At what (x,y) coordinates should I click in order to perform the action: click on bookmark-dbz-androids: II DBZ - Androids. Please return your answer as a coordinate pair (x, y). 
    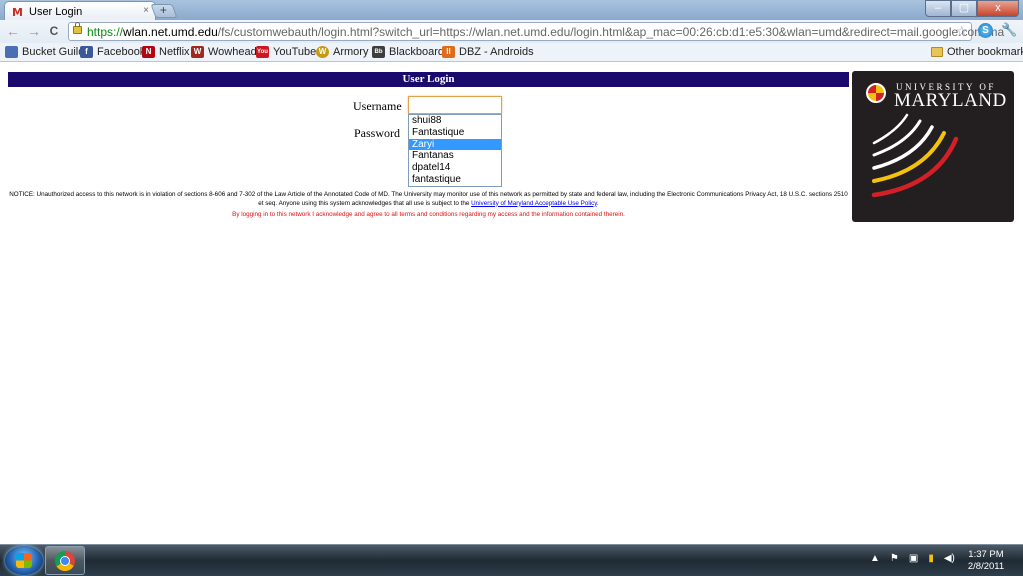
    Looking at the image, I should click on (488, 52).